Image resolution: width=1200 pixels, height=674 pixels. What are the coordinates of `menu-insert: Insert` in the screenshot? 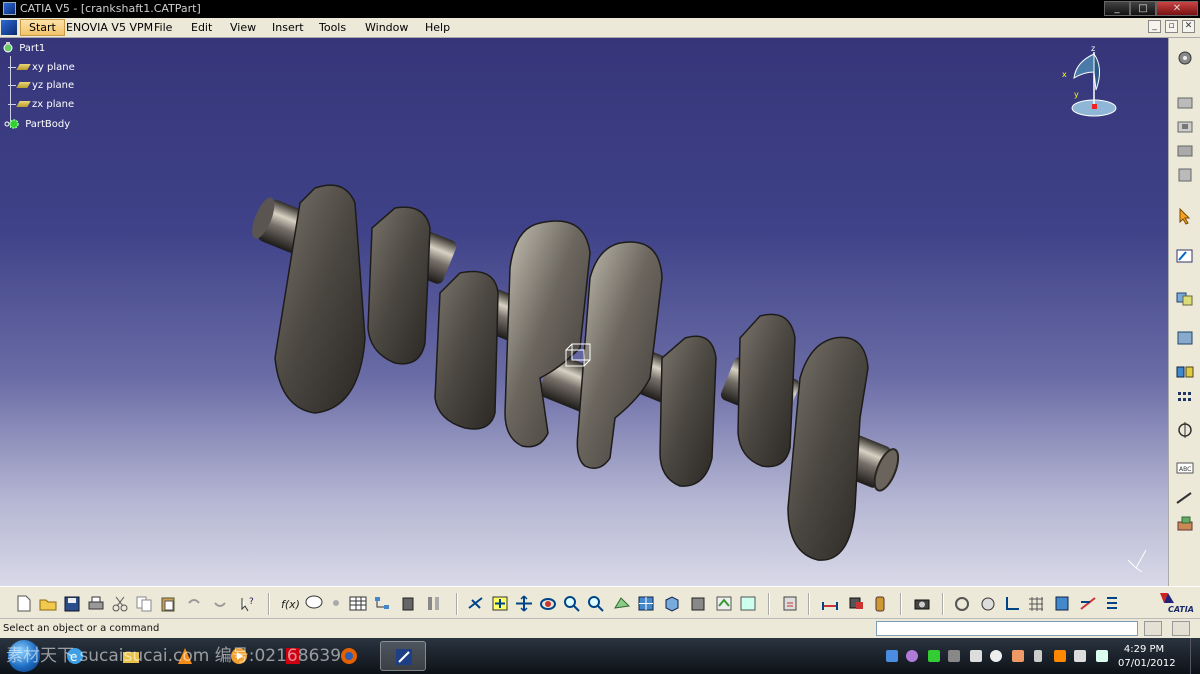 It's located at (288, 27).